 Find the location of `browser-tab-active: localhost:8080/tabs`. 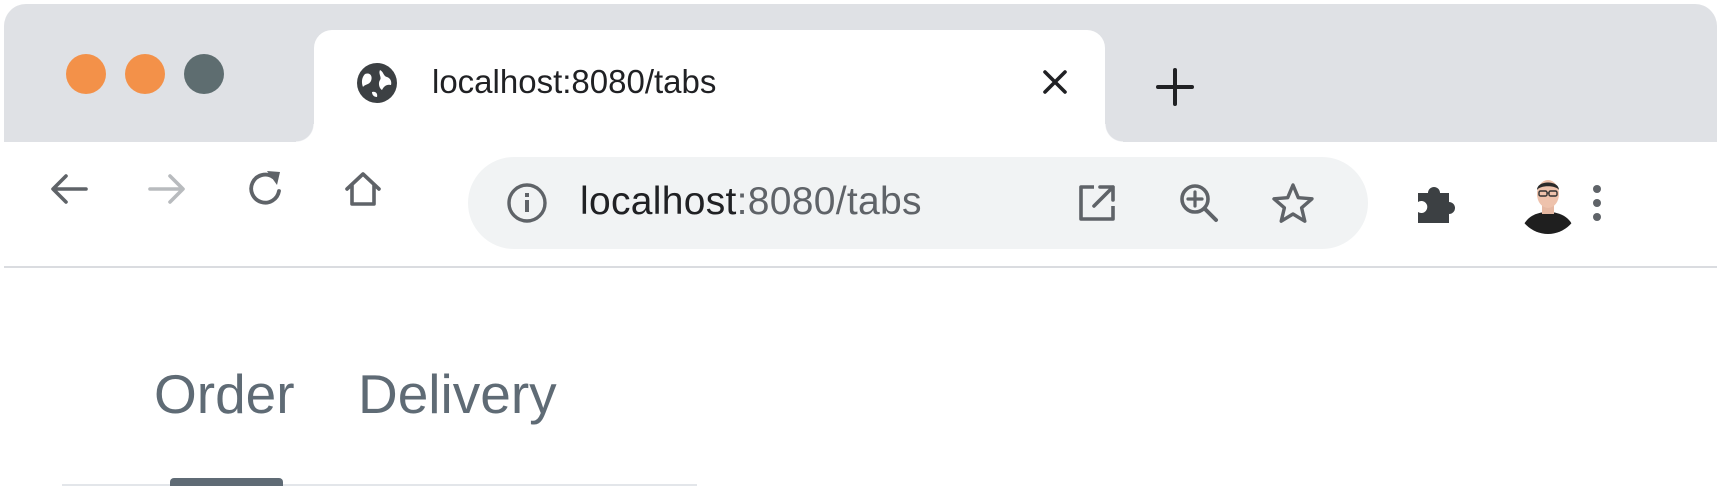

browser-tab-active: localhost:8080/tabs is located at coordinates (709, 86).